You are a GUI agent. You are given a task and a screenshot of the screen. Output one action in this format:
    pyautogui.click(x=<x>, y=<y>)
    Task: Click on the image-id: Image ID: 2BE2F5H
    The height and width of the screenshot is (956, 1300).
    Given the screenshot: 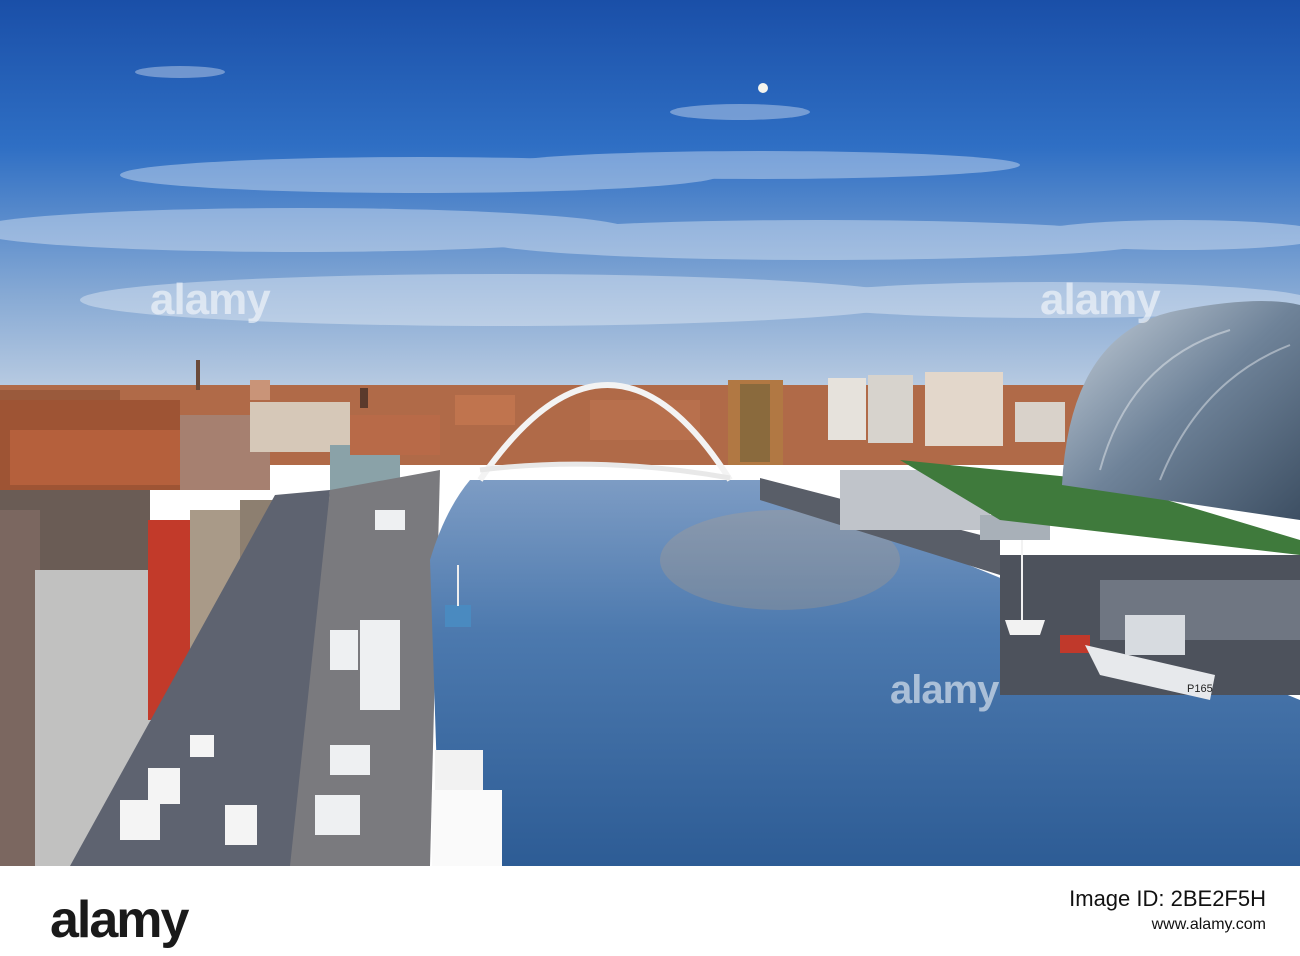 What is the action you would take?
    pyautogui.click(x=1167, y=898)
    